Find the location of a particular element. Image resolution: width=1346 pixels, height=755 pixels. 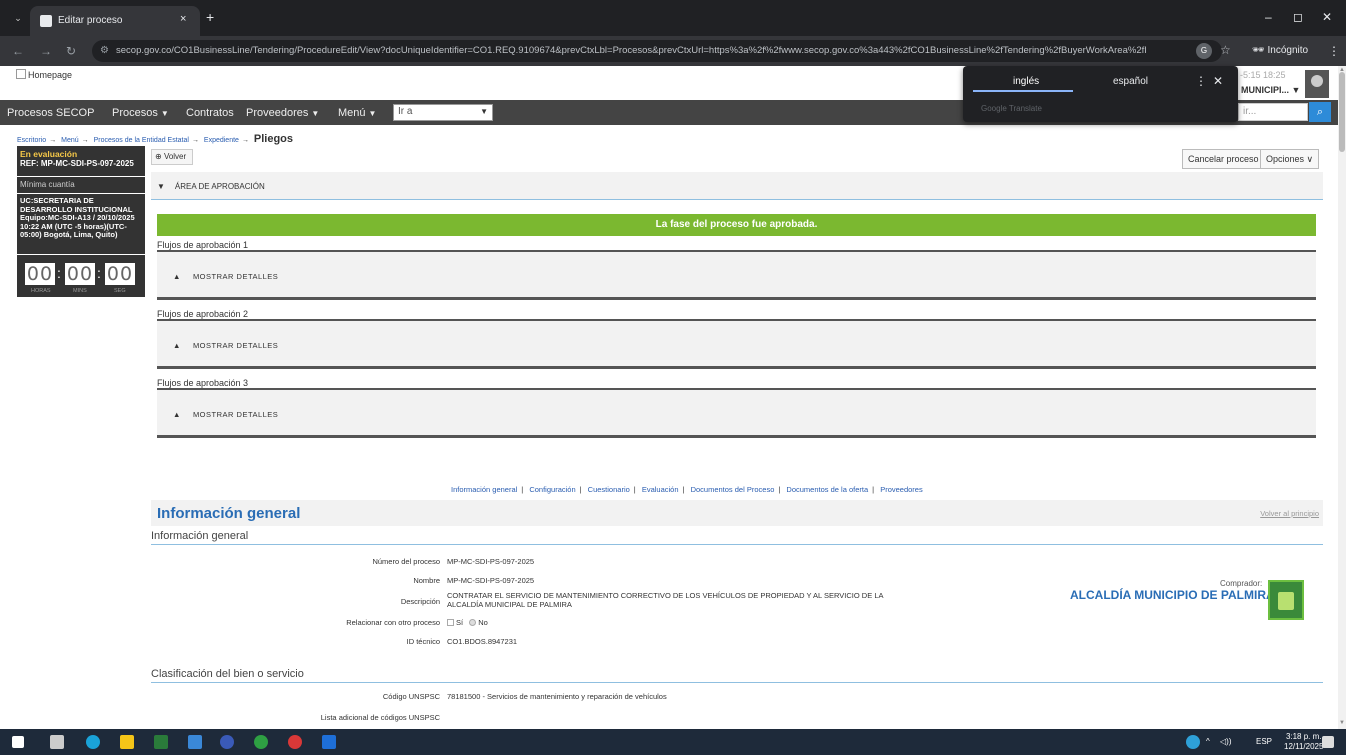

section-link: Documentos de la oferta is located at coordinates (827, 489).